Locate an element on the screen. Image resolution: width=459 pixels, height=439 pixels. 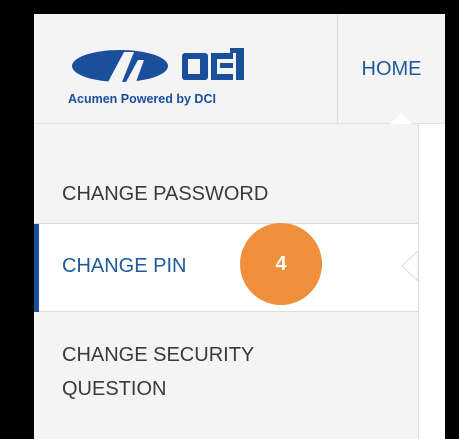
content-panel is located at coordinates (431, 281).